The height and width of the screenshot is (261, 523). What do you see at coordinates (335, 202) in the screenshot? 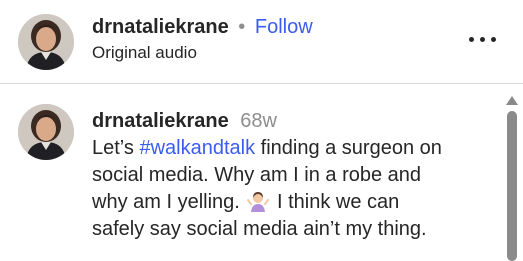
I see `comment-text: I think we can` at bounding box center [335, 202].